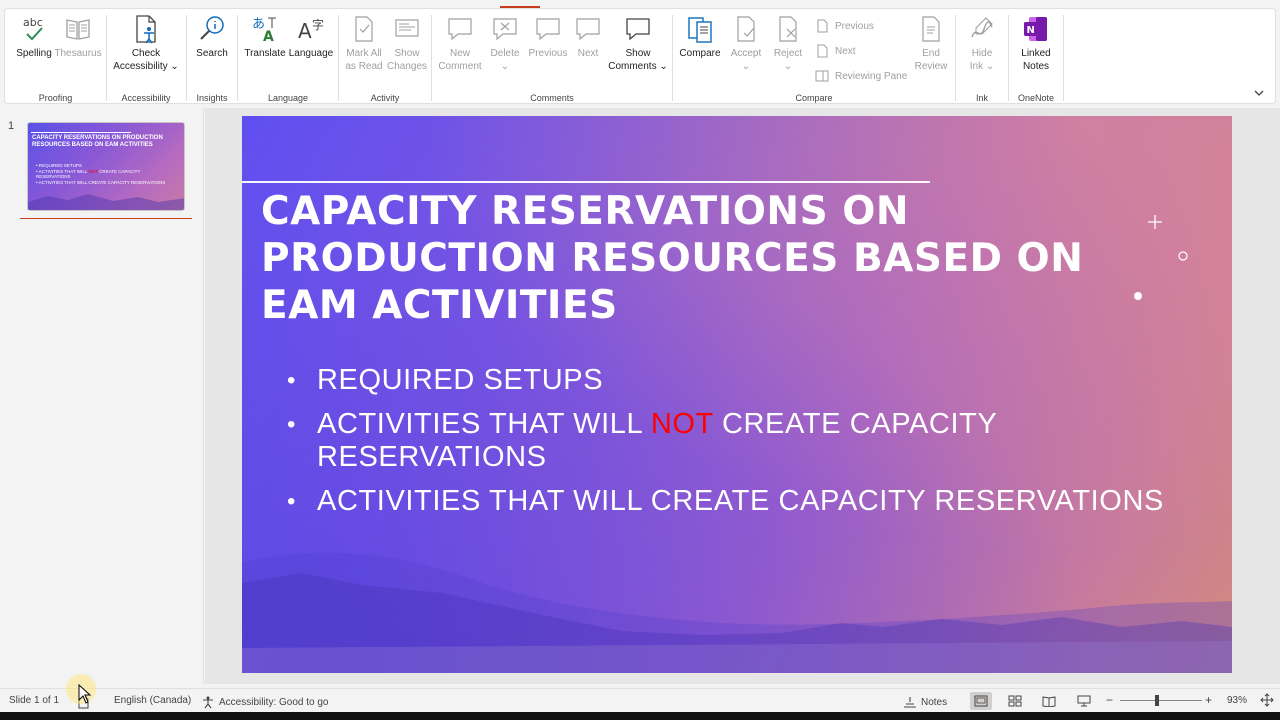 This screenshot has width=1280, height=720. Describe the element at coordinates (212, 36) in the screenshot. I see `search-button: Search` at that location.